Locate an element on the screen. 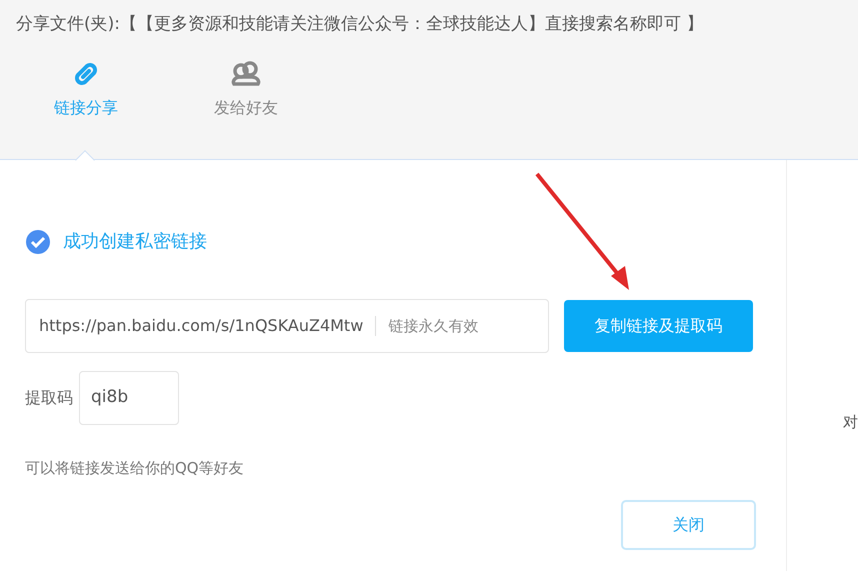  tab: 发给好友 is located at coordinates (246, 90).